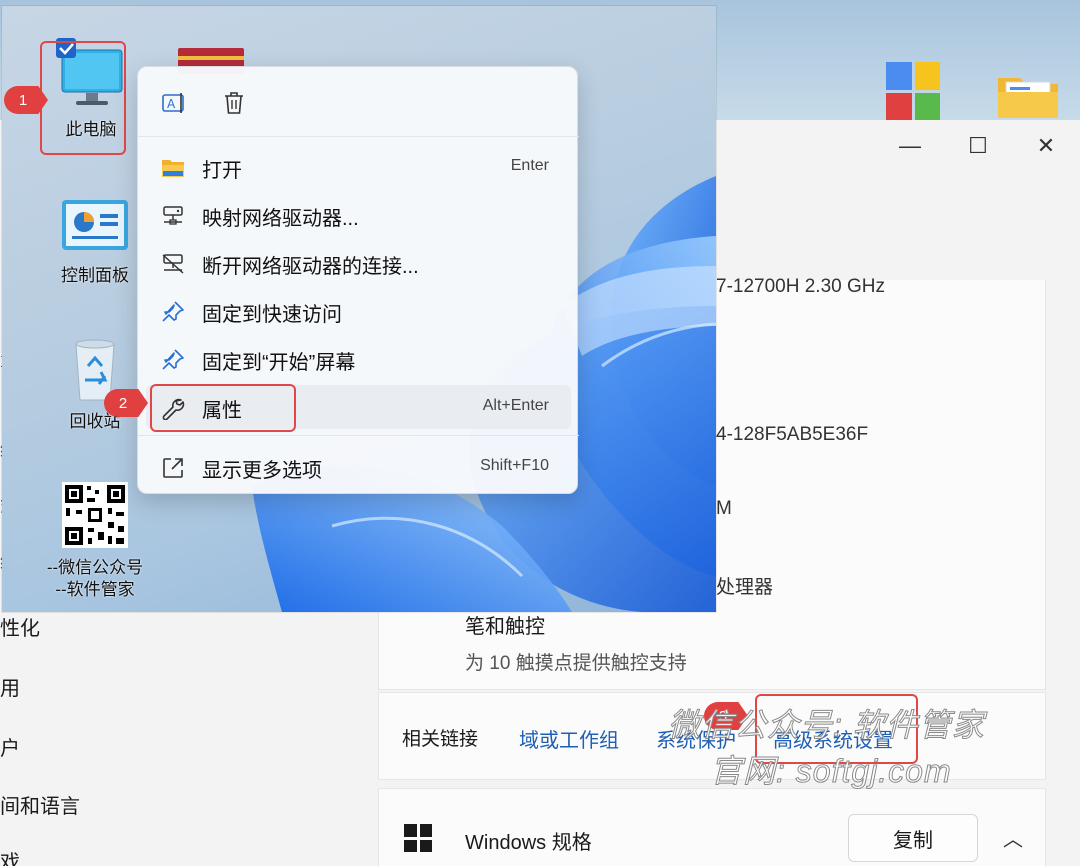 This screenshot has height=866, width=1080. Describe the element at coordinates (800, 286) in the screenshot. I see `processor-value: 7-12700H 2.30 GHz` at that location.